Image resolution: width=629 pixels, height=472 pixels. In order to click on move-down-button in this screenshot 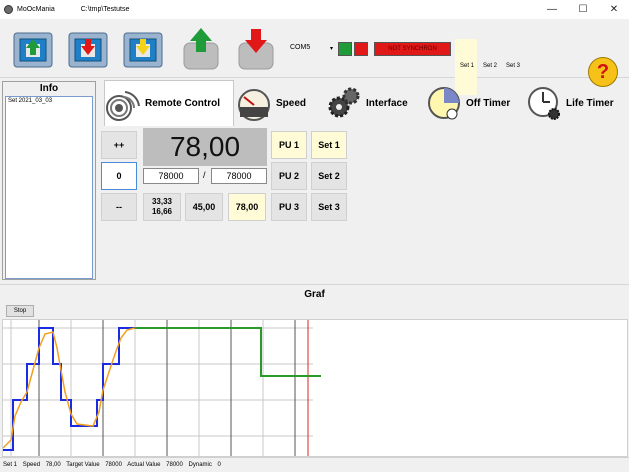, I will do `click(256, 48)`.